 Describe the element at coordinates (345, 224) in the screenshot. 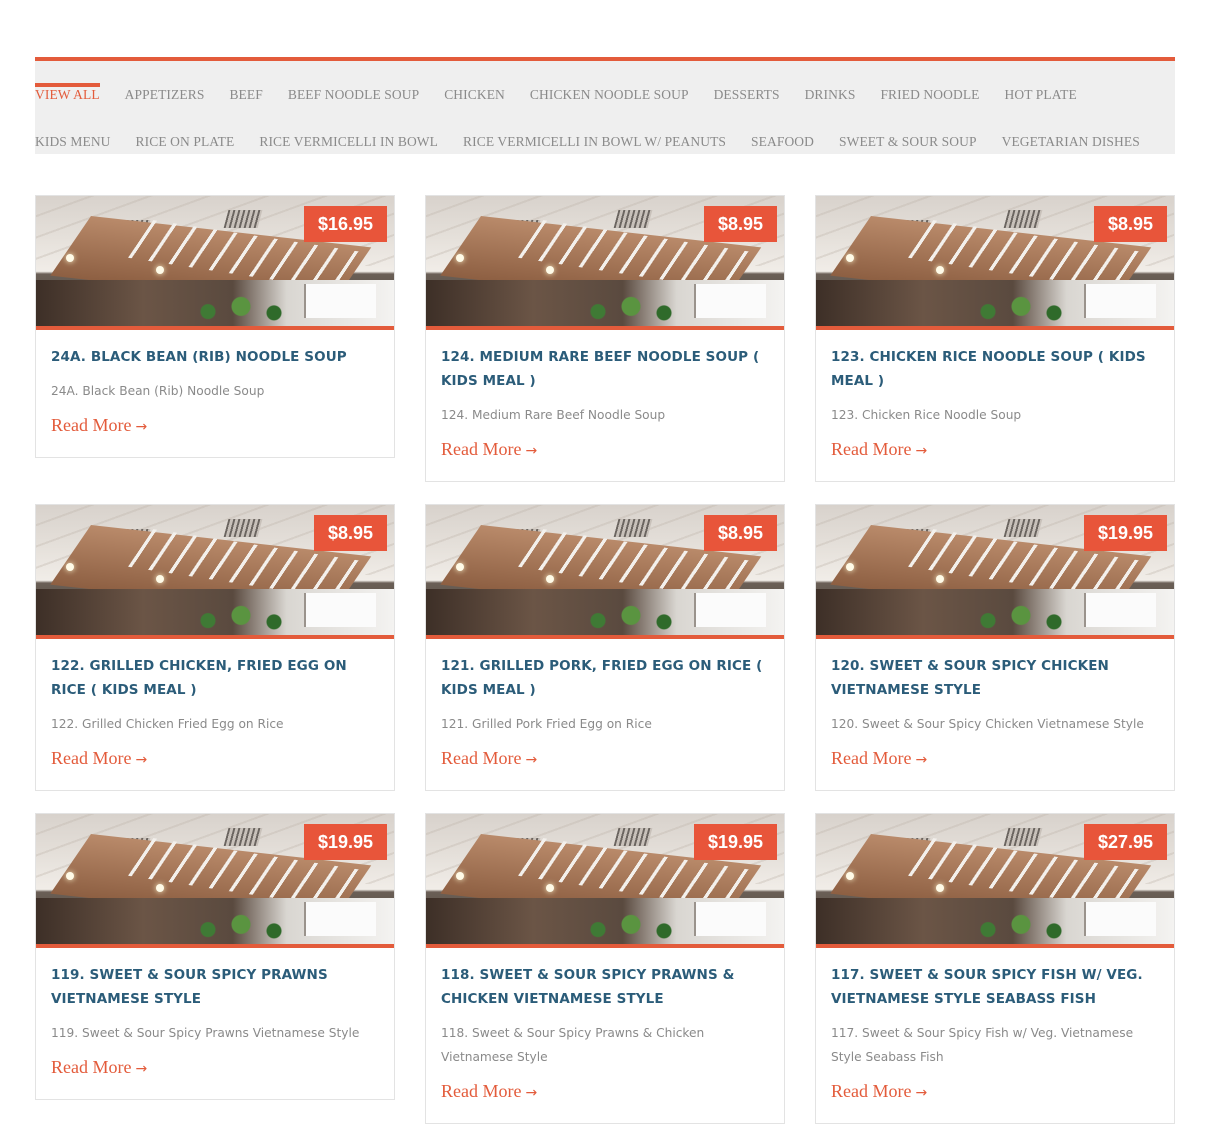

I see `price-badge: $16.95` at that location.